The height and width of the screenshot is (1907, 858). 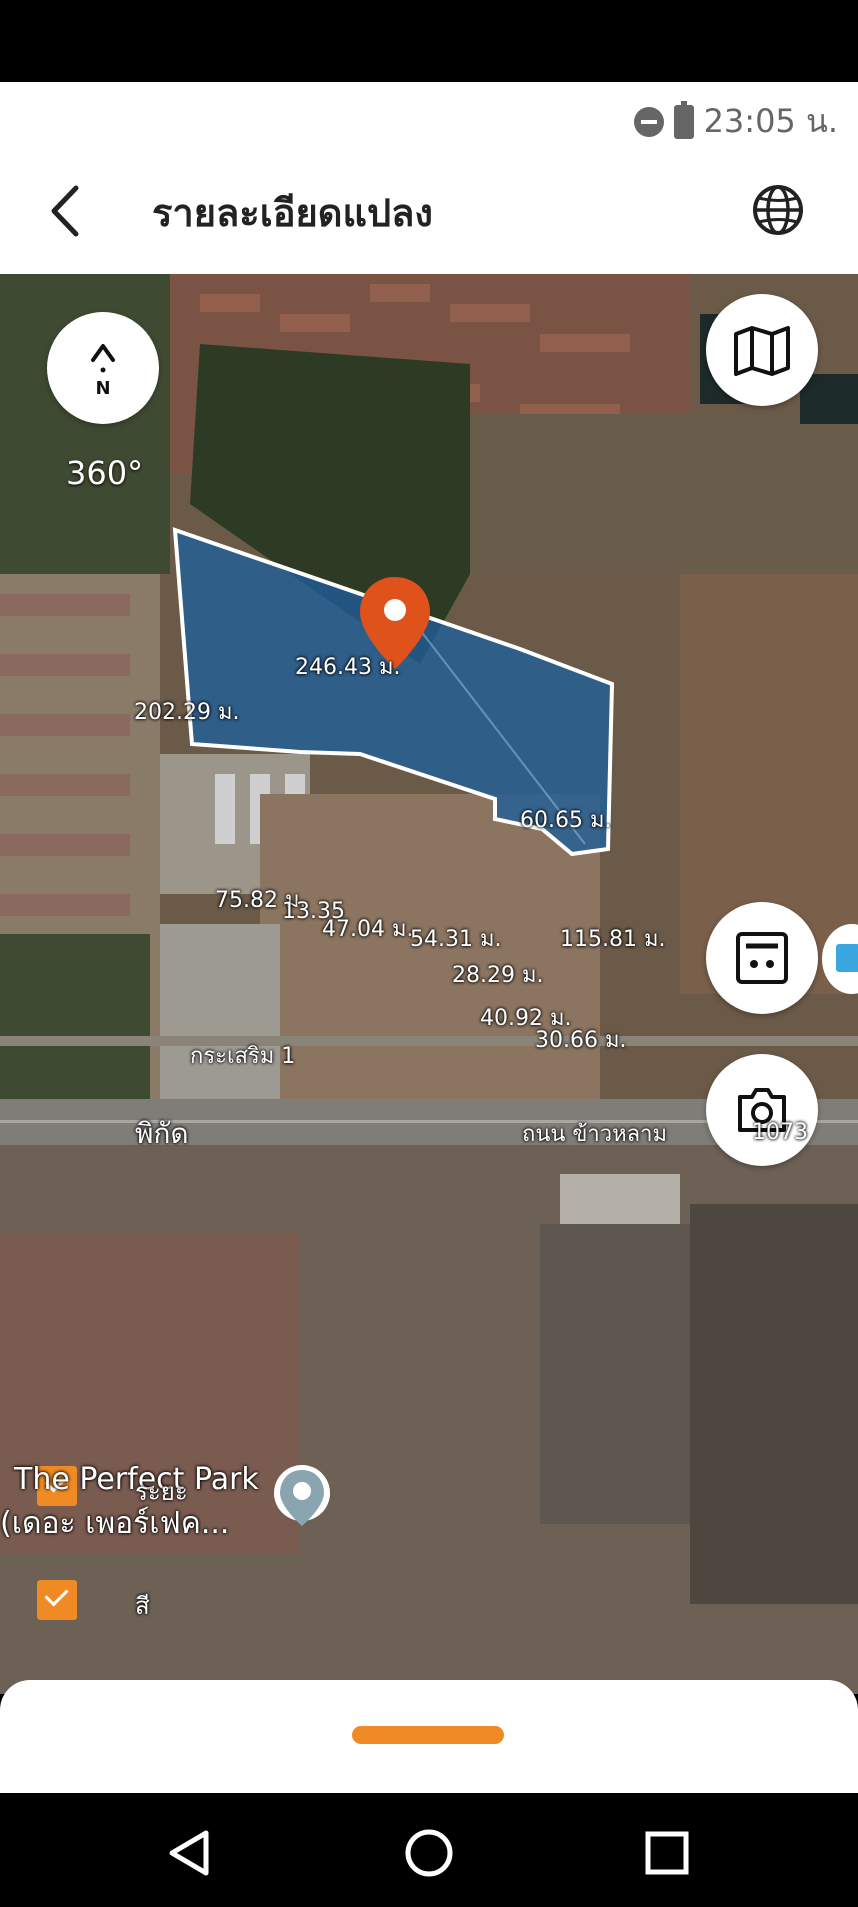 I want to click on status-bar: 23:05 น., so click(x=429, y=115).